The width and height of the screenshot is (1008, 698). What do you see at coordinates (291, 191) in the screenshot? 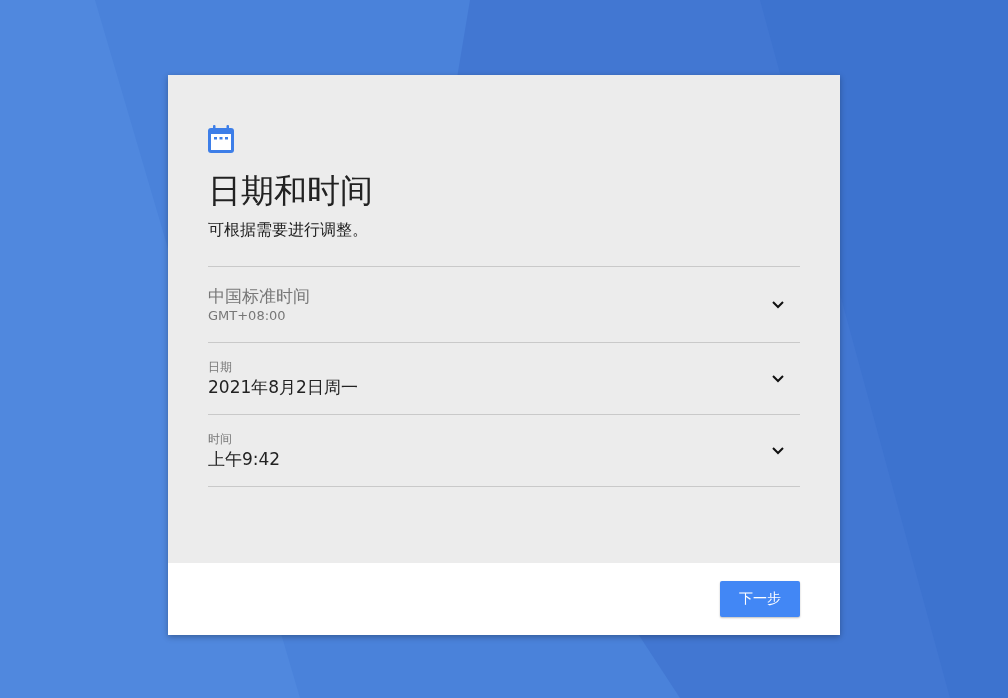
I see `dialog-title: 日期和时间` at bounding box center [291, 191].